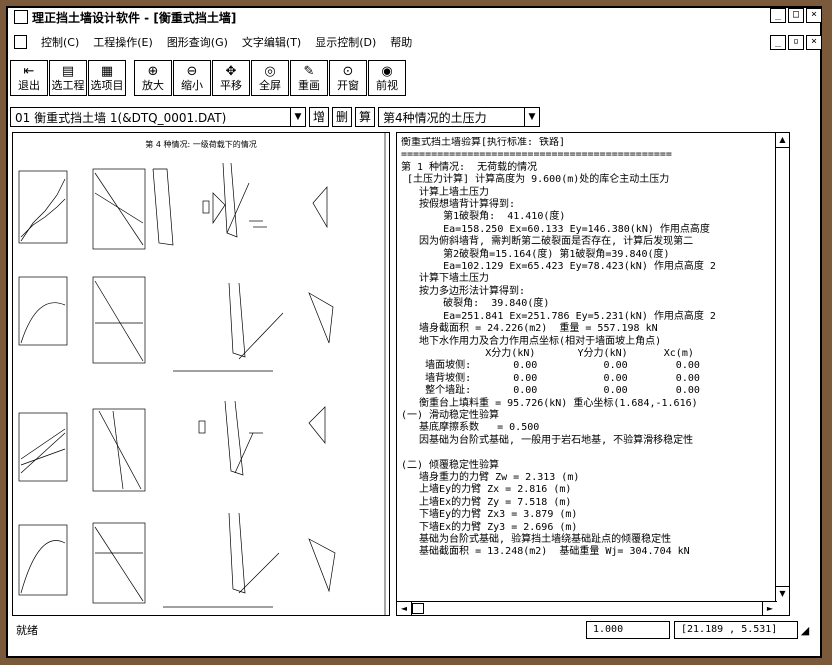 The image size is (832, 665). What do you see at coordinates (345, 42) in the screenshot?
I see `menu-display: 显示控制(D)` at bounding box center [345, 42].